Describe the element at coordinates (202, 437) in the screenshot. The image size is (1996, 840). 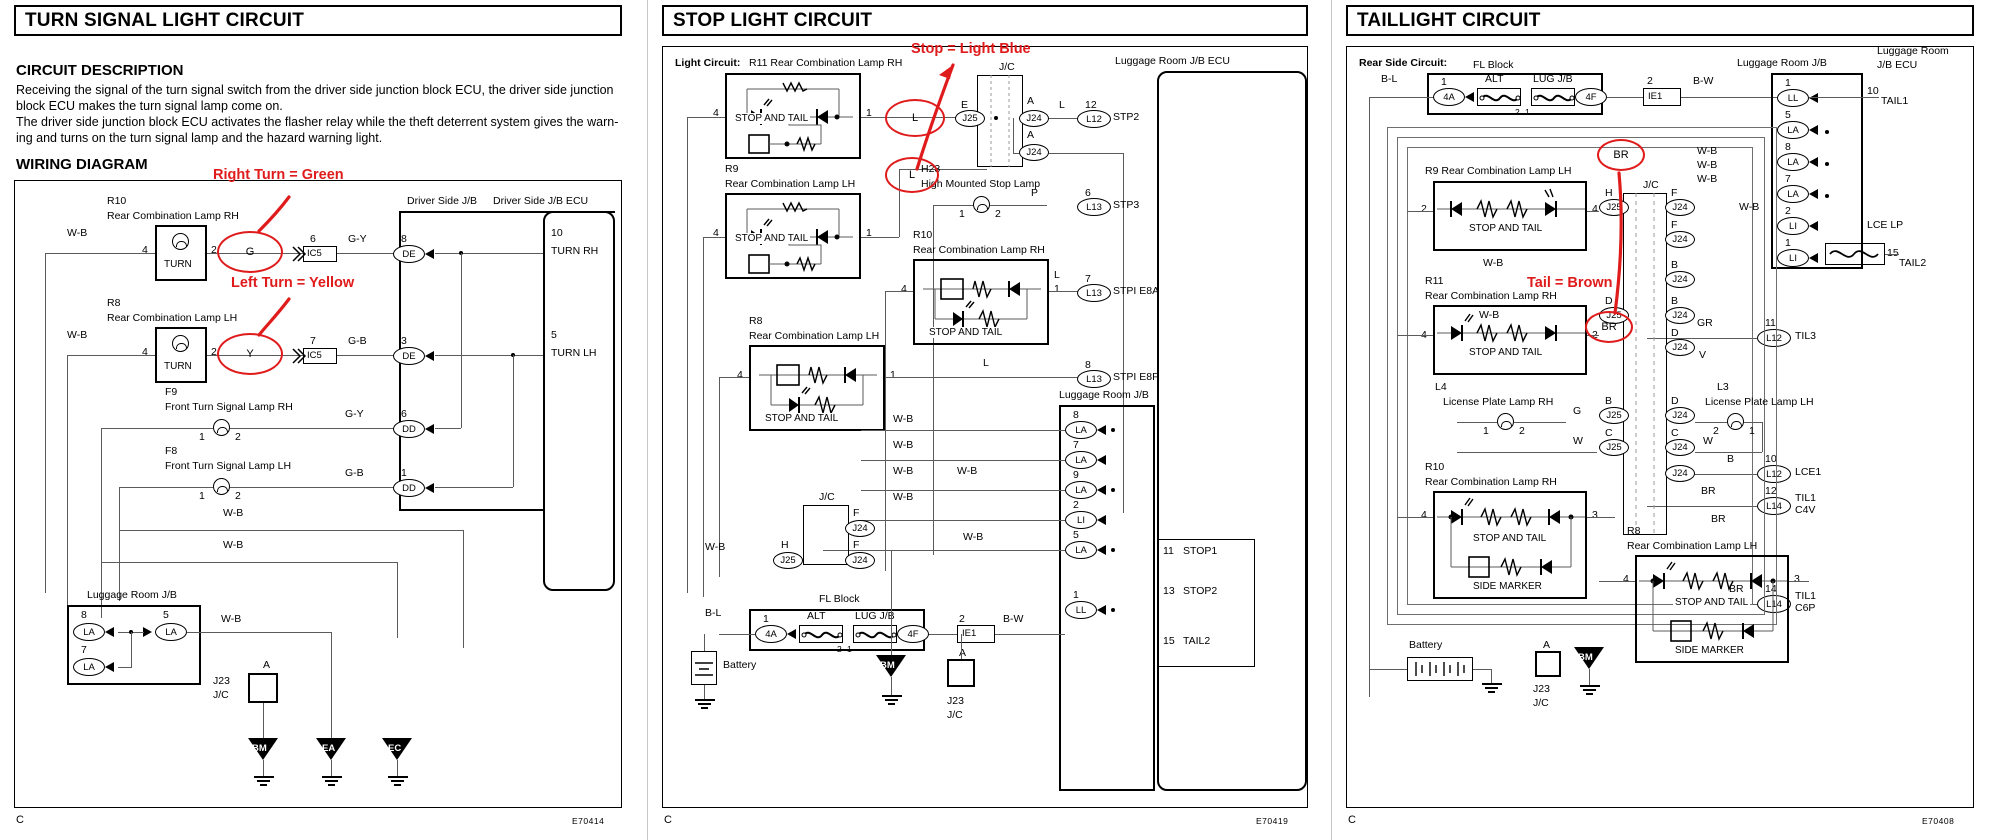
I see `pin-f9-1: 1` at that location.